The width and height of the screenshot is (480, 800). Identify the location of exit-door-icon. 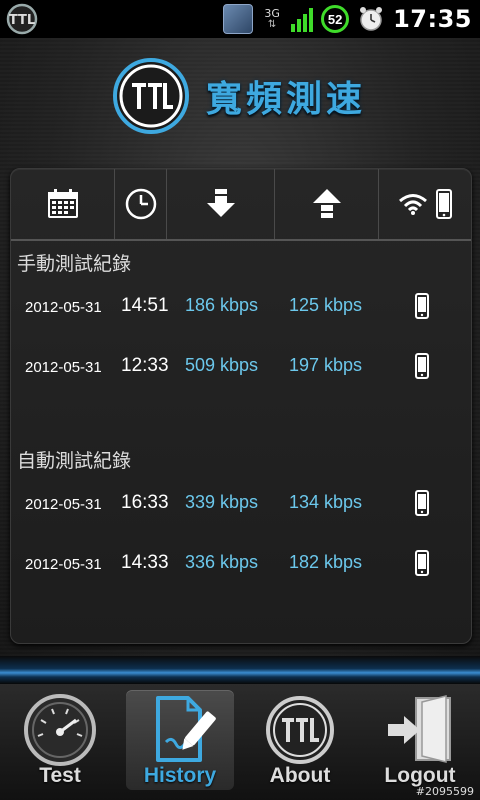
(419, 729).